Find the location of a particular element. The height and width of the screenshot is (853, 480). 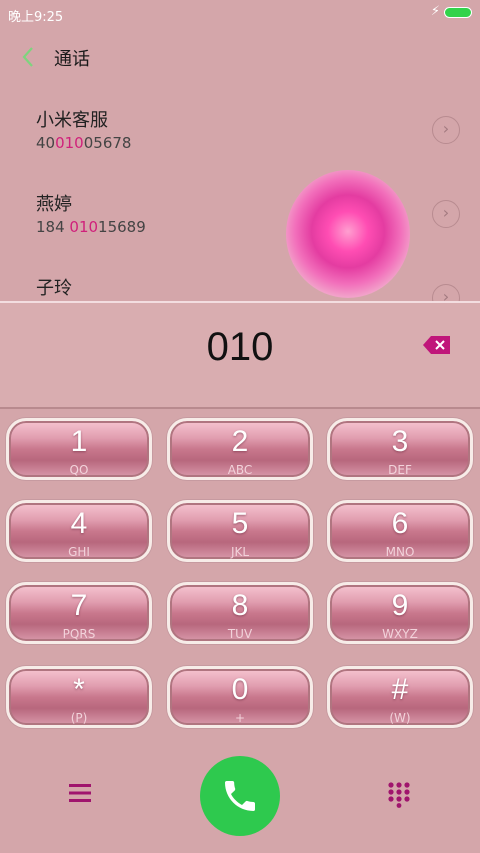

key-digit: 6 is located at coordinates (400, 523).